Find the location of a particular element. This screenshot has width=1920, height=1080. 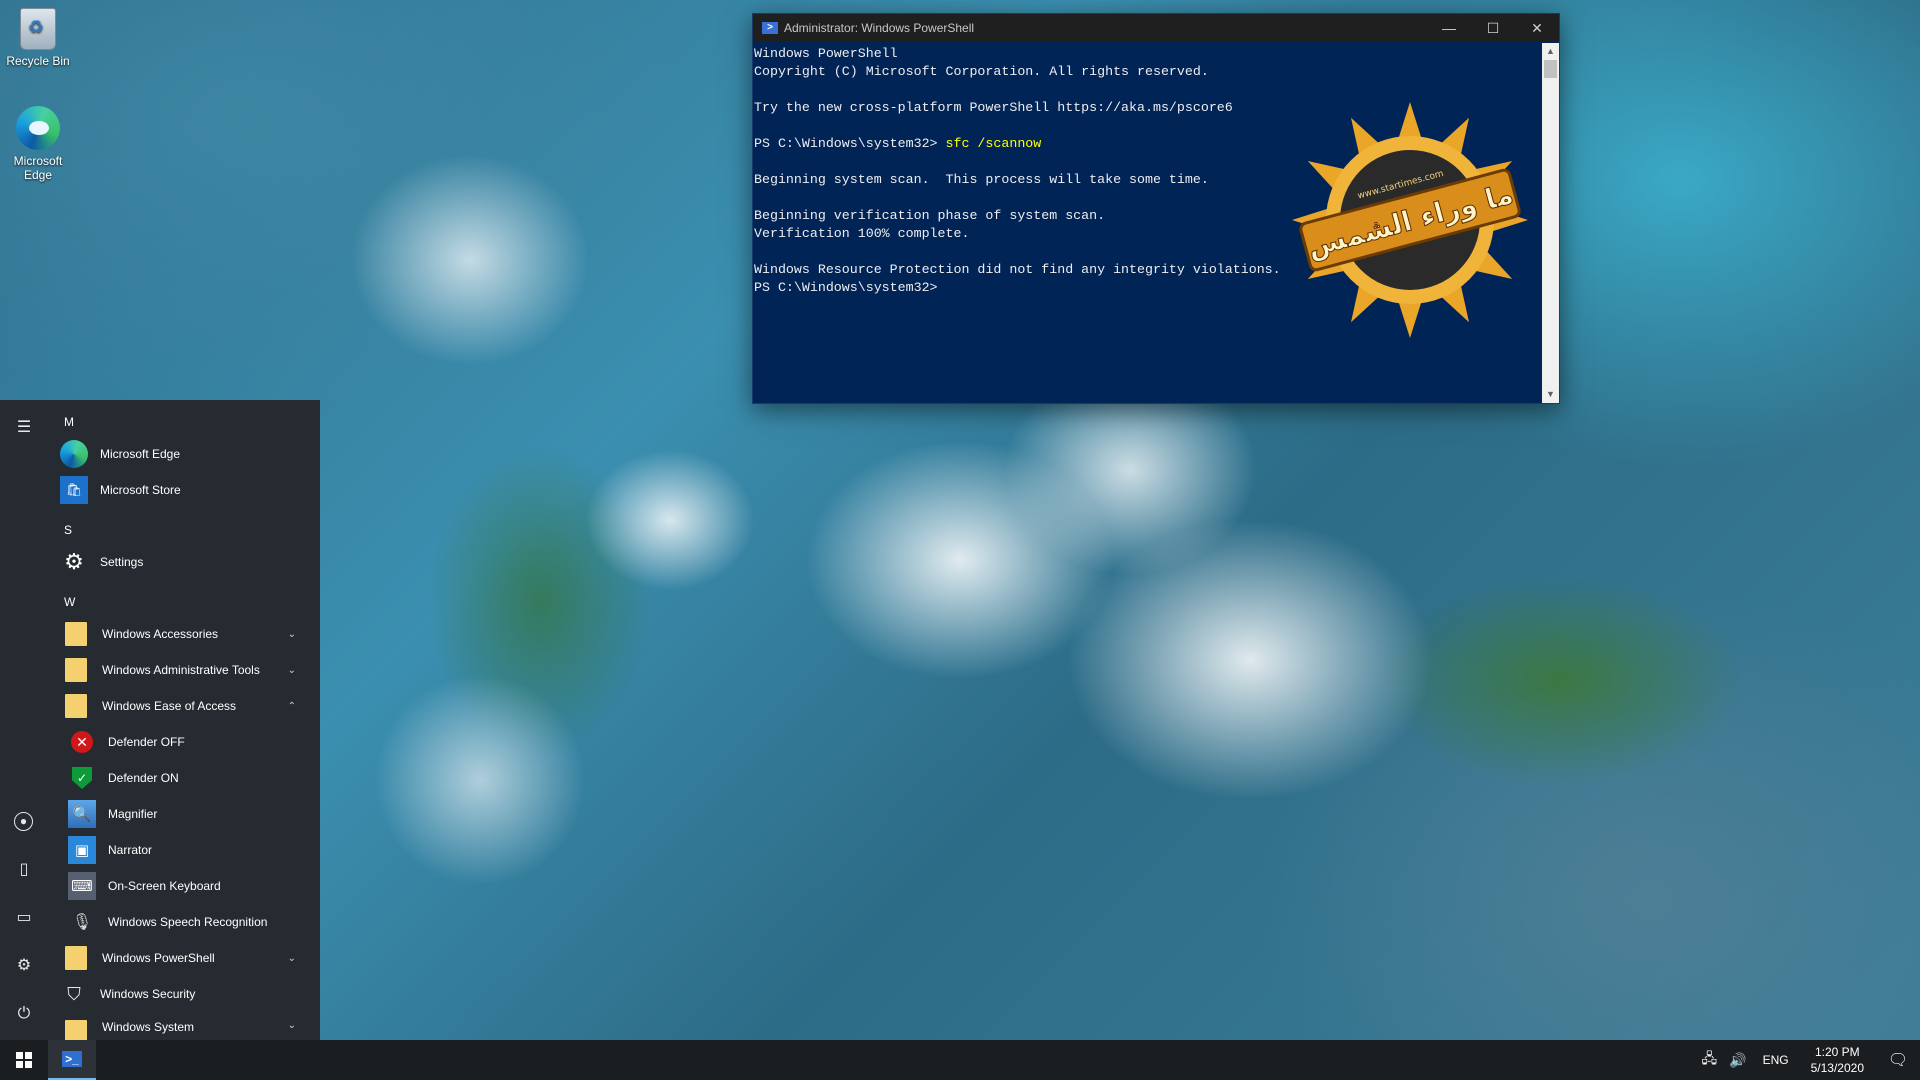

app-label: Windows Security is located at coordinates (148, 994).